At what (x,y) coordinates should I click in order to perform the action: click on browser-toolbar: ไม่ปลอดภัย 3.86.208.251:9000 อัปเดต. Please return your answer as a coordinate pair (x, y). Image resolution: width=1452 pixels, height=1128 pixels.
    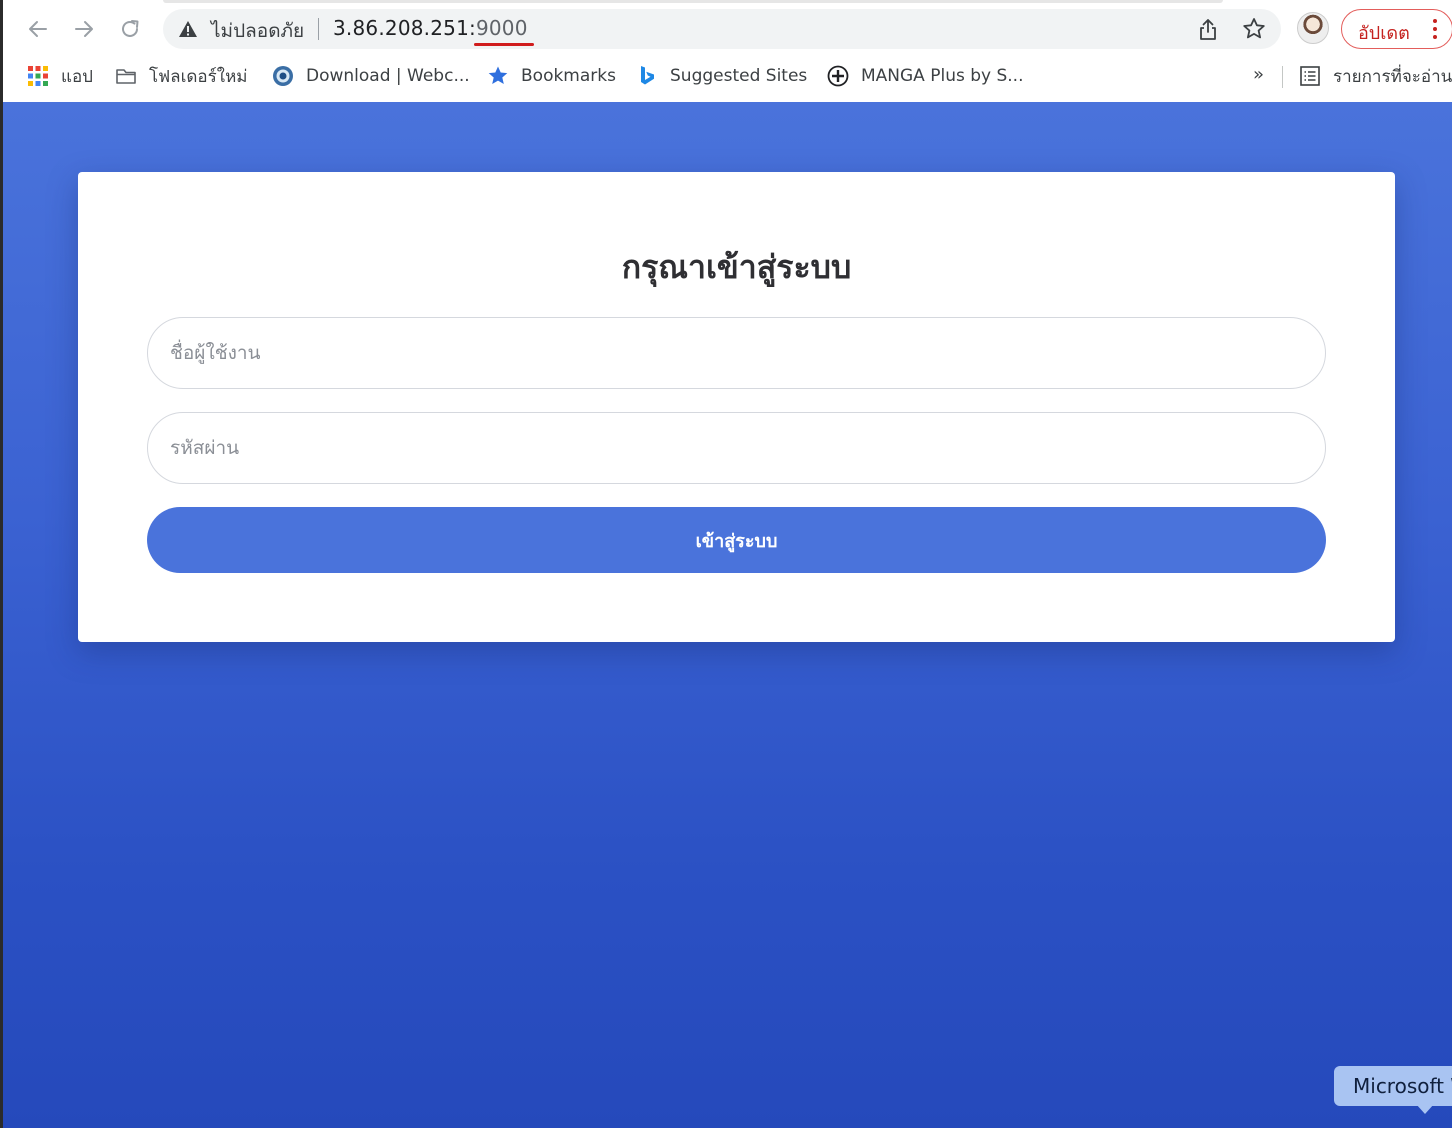
    Looking at the image, I should click on (727, 28).